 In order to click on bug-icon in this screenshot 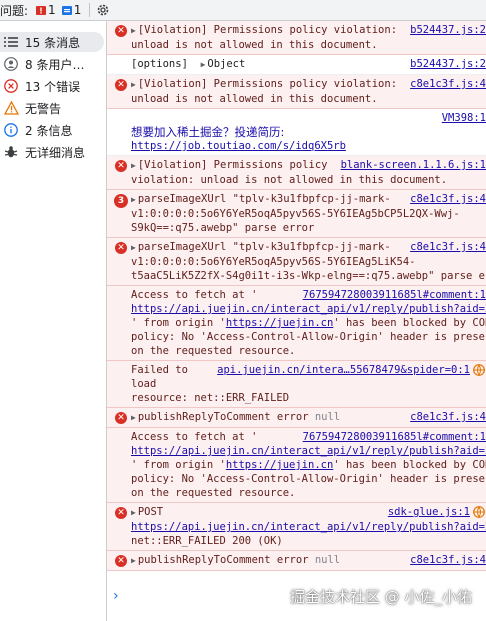, I will do `click(11, 152)`.